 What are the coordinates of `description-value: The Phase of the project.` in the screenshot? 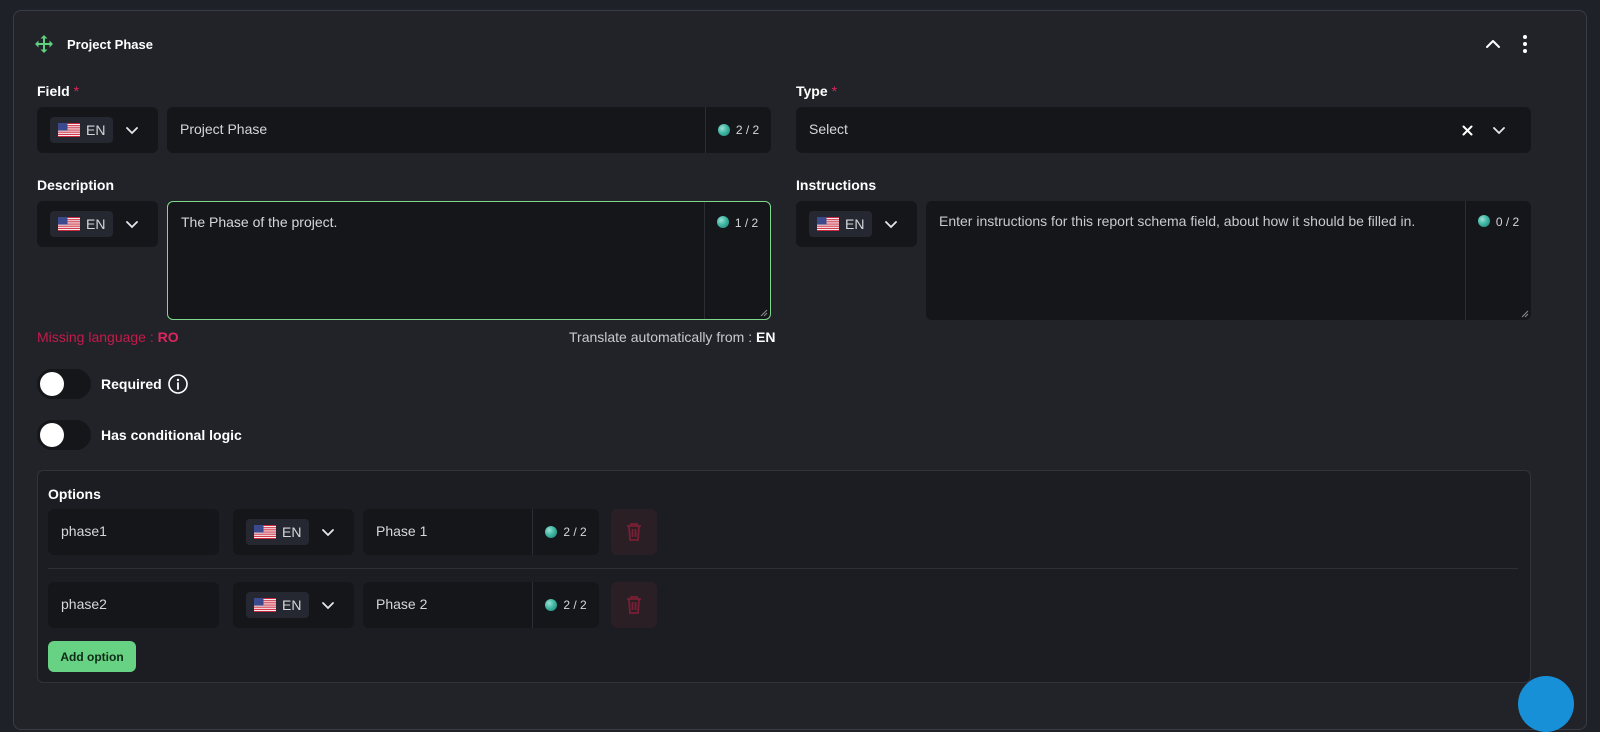 It's located at (259, 222).